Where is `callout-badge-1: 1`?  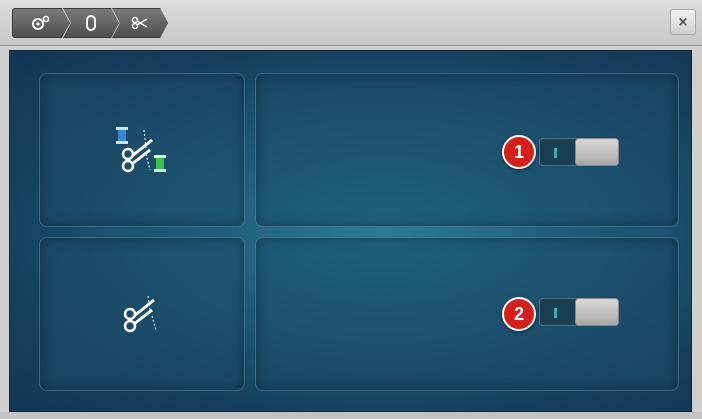 callout-badge-1: 1 is located at coordinates (519, 152).